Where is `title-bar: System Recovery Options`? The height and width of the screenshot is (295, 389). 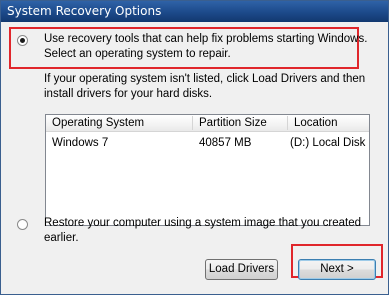 title-bar: System Recovery Options is located at coordinates (194, 11).